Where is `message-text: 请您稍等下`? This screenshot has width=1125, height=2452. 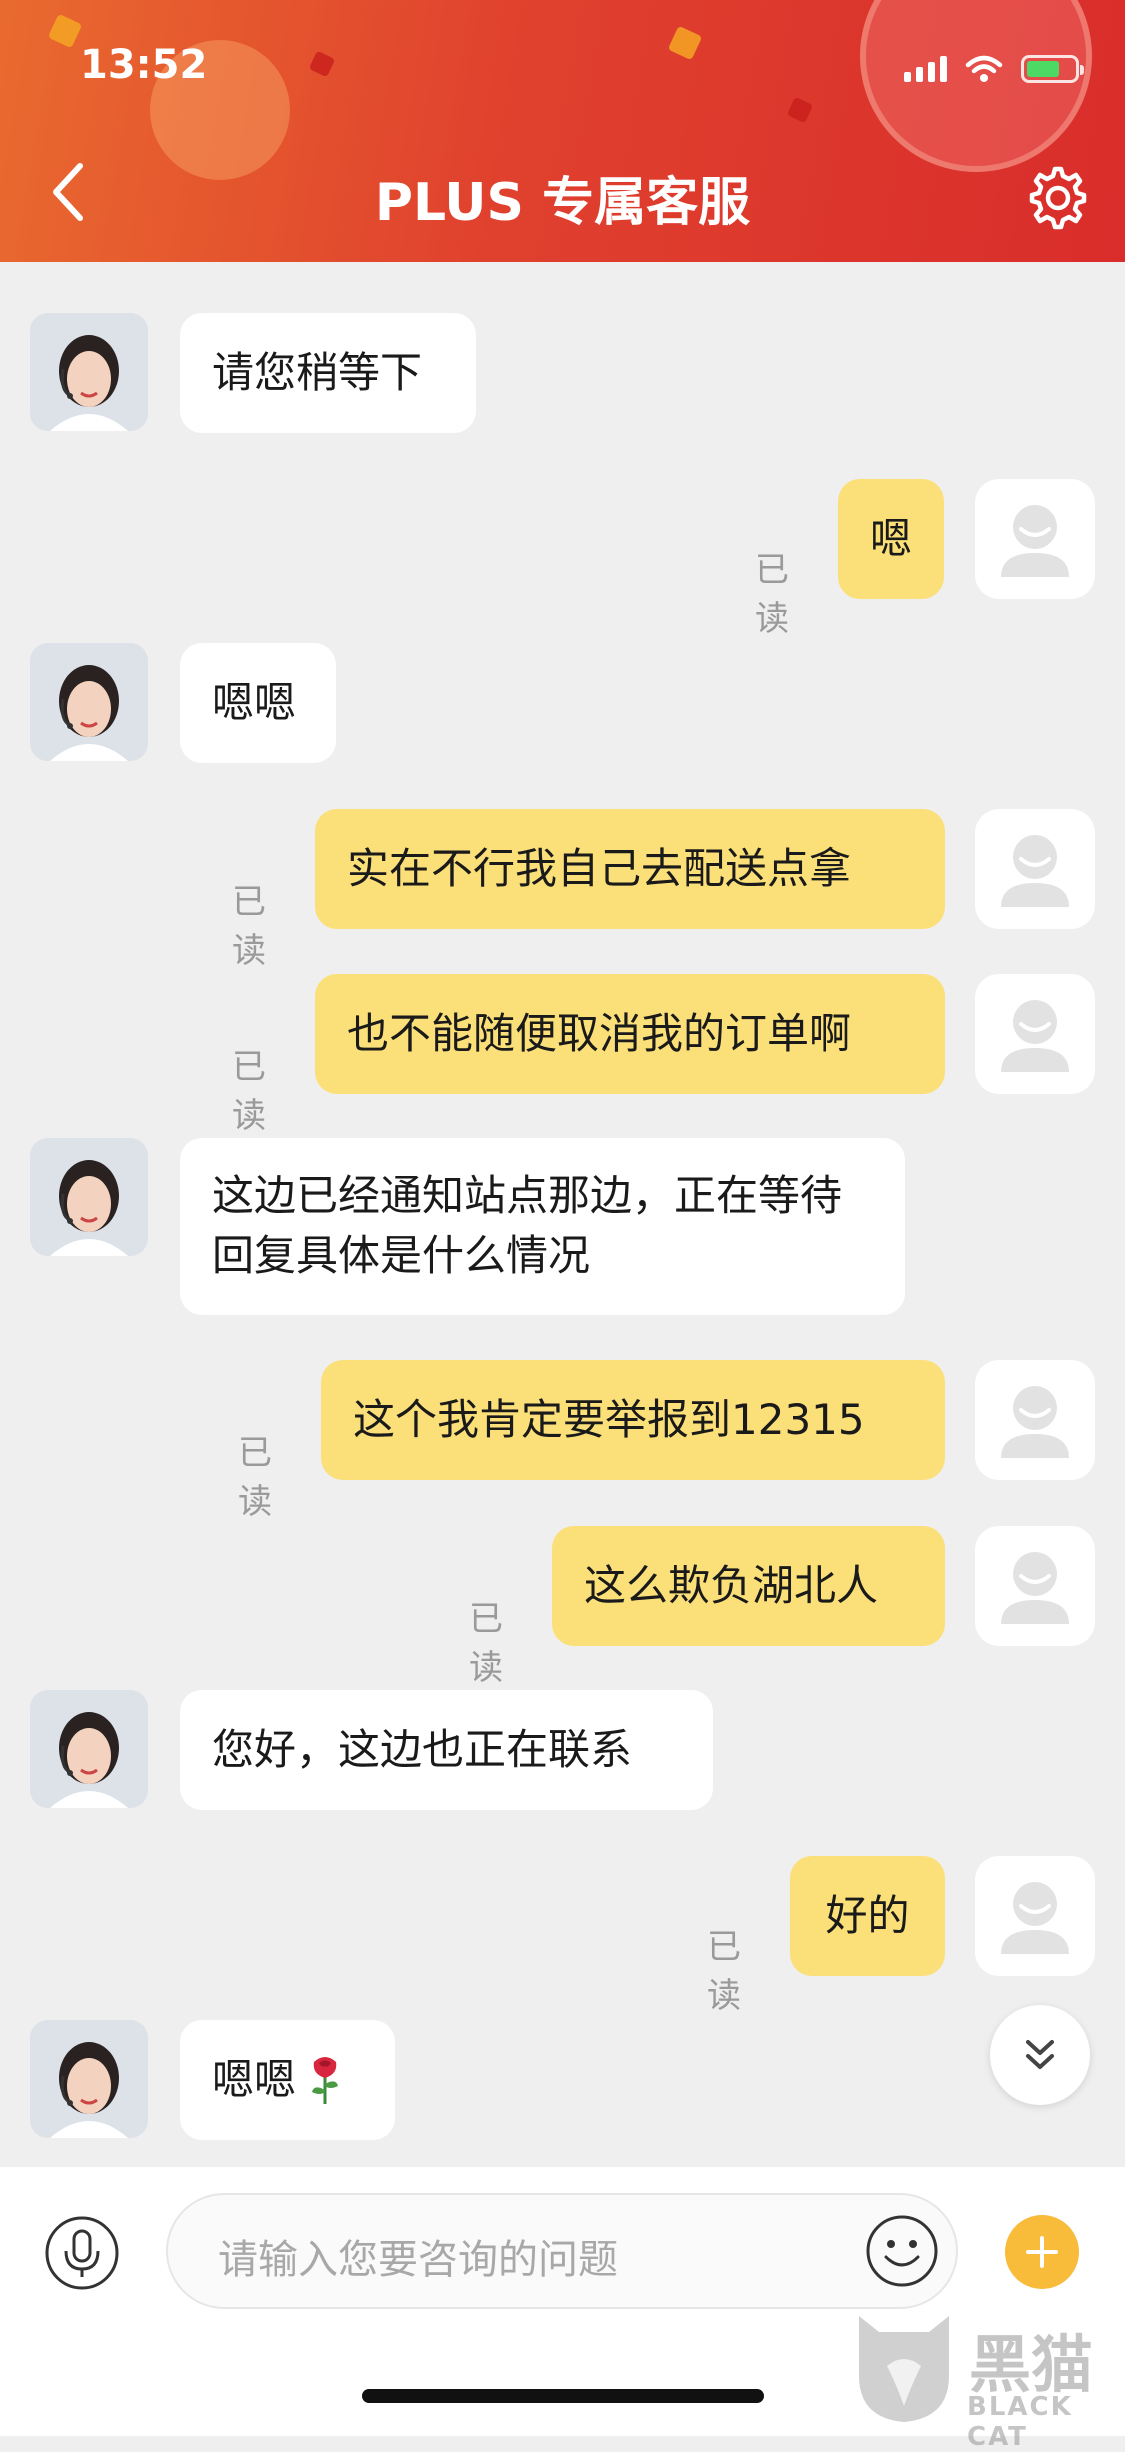
message-text: 请您稍等下 is located at coordinates (317, 372).